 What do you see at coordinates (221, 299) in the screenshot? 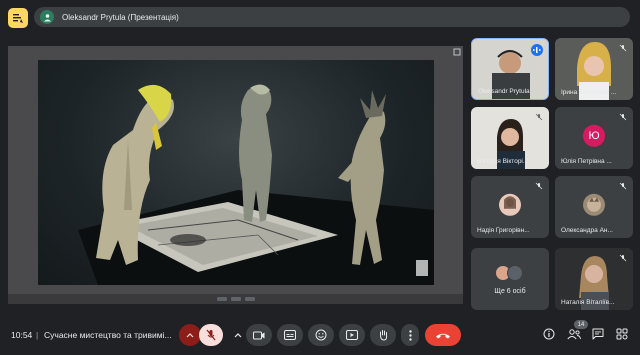
I see `slide-prev` at bounding box center [221, 299].